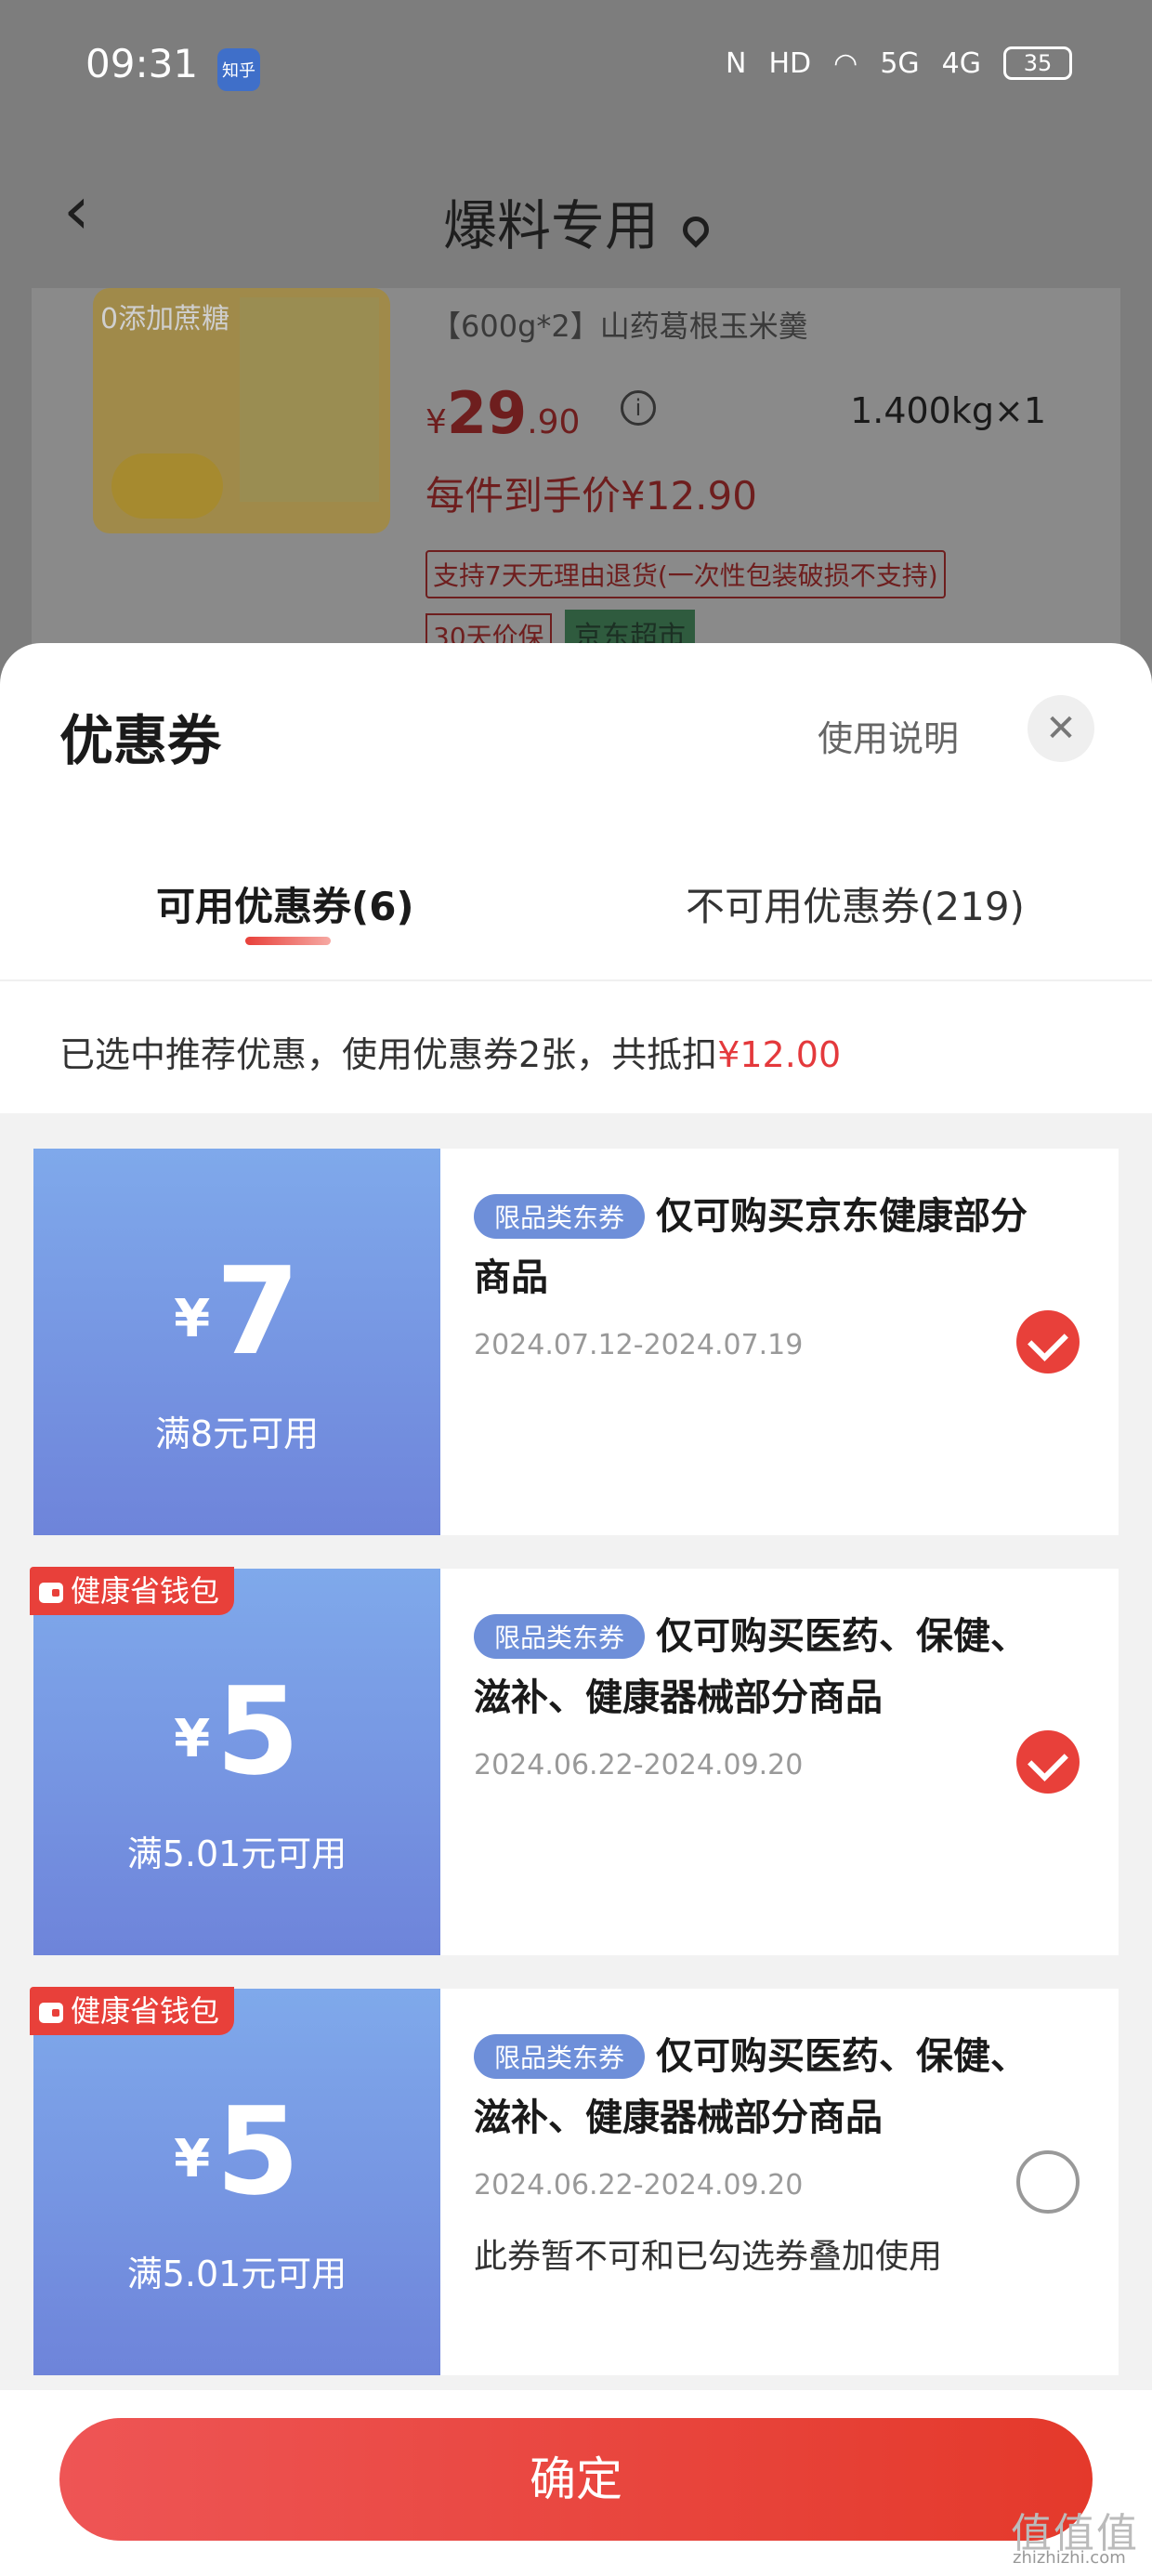 The width and height of the screenshot is (1152, 2576). What do you see at coordinates (790, 63) in the screenshot?
I see `hd-icon: HD` at bounding box center [790, 63].